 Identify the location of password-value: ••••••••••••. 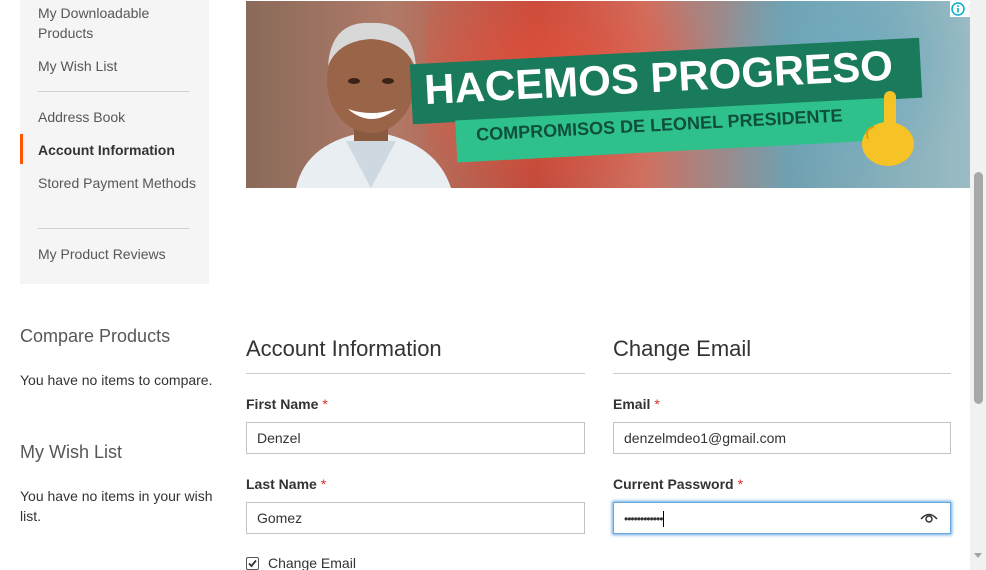
(643, 519).